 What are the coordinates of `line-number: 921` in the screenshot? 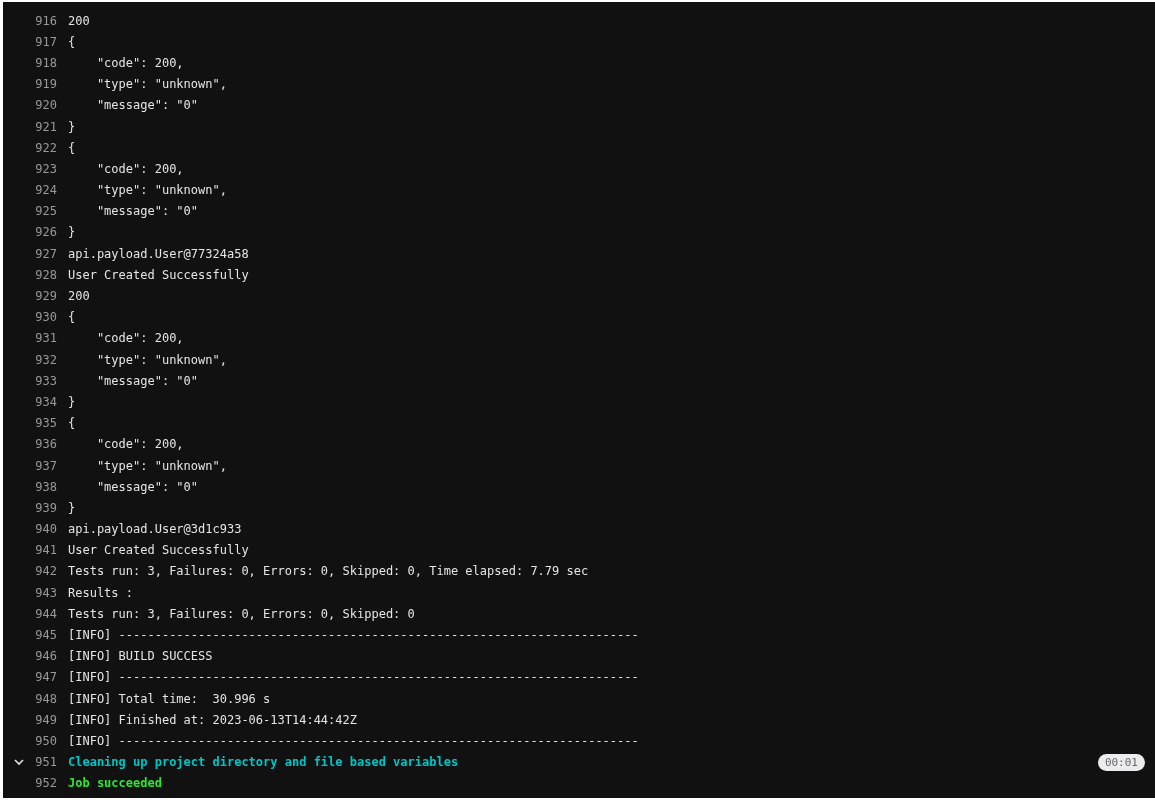 It's located at (41, 126).